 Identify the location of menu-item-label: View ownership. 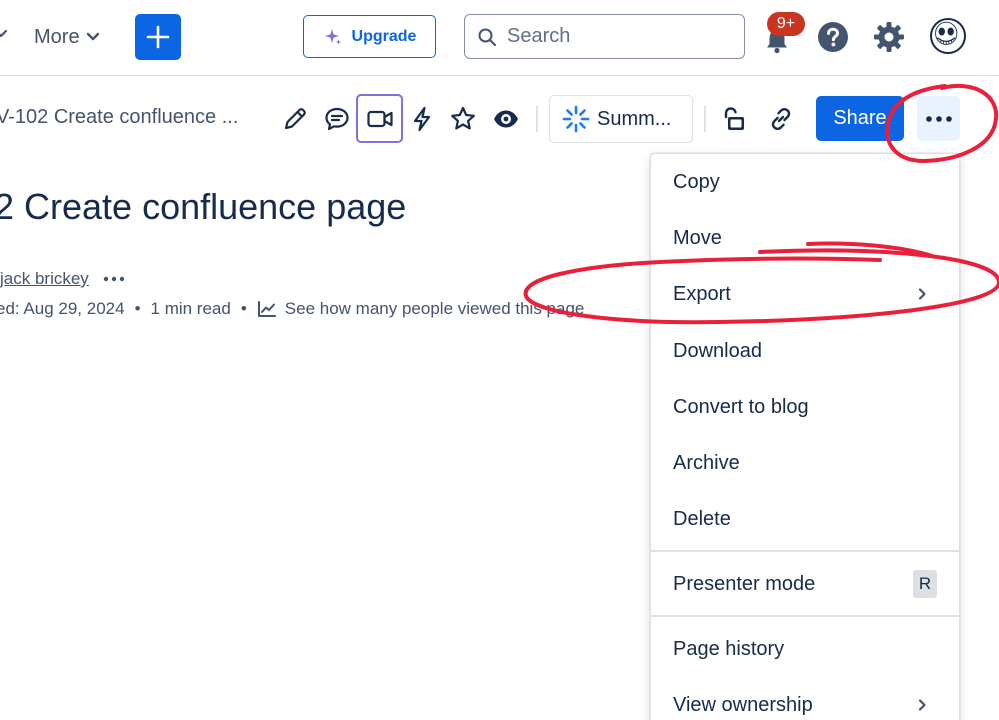
(743, 704).